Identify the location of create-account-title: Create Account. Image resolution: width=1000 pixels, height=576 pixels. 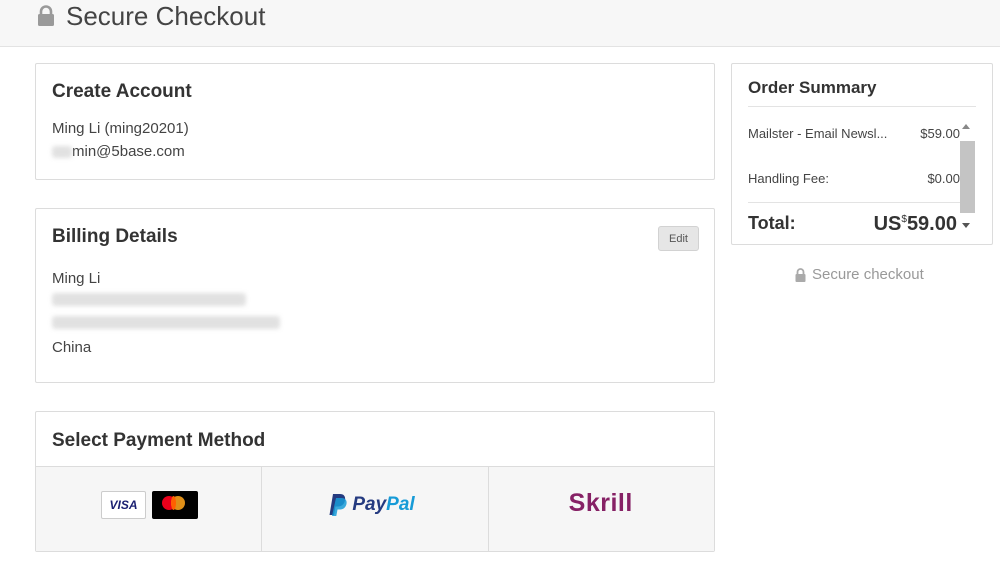
(122, 91).